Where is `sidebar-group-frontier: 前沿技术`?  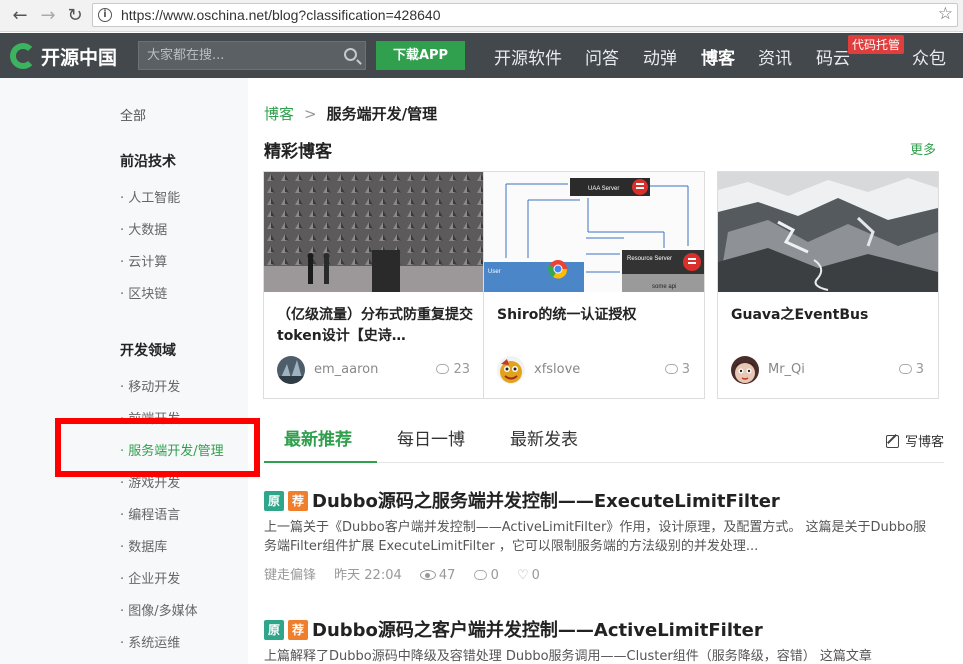 sidebar-group-frontier: 前沿技术 is located at coordinates (148, 162).